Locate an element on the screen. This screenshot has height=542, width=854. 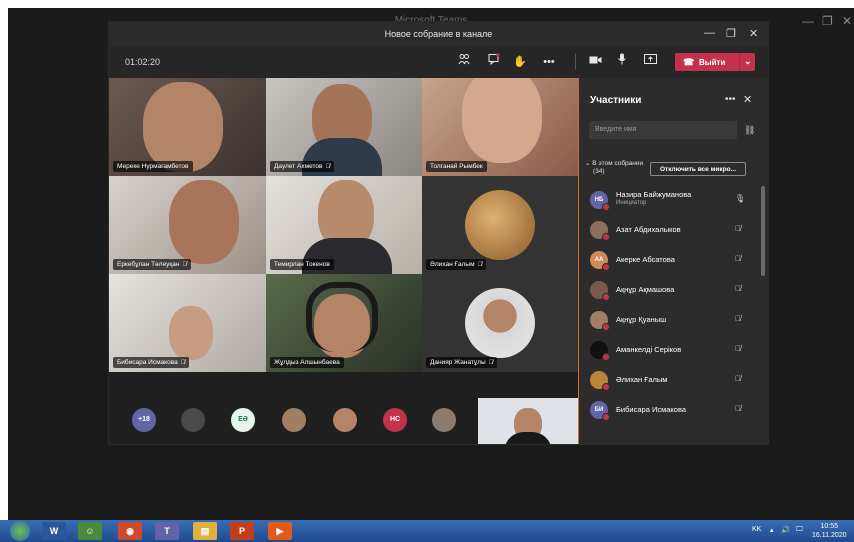
language-indicator: KK is located at coordinates (756, 529).